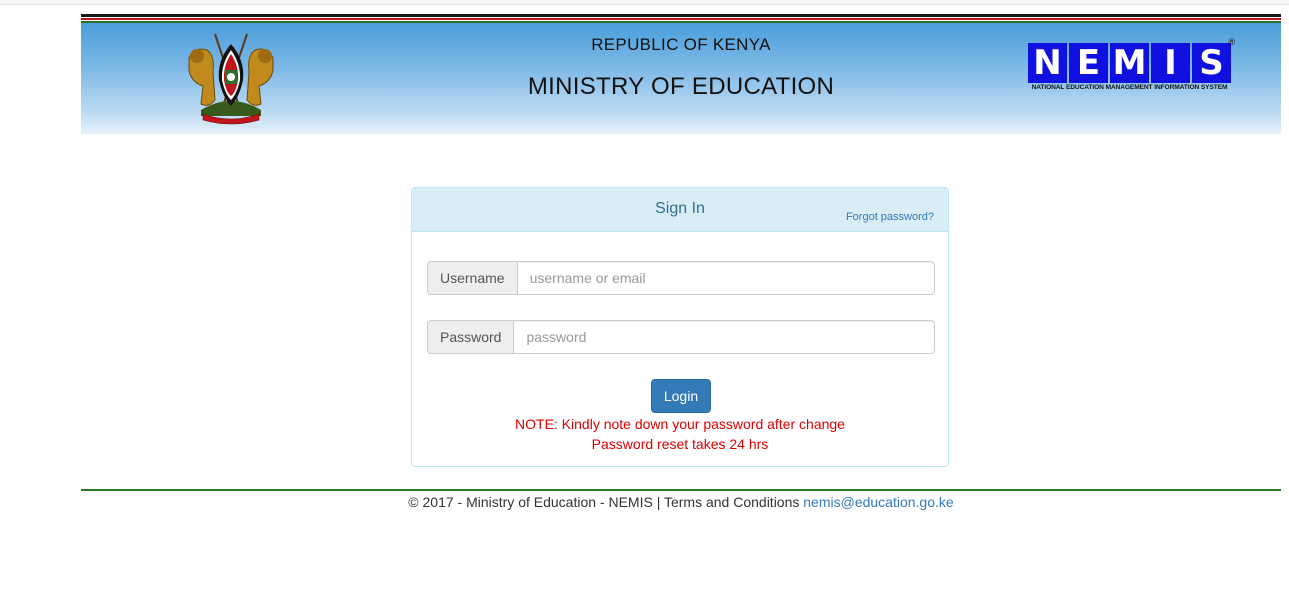  I want to click on nemis-logo-letter: N, so click(1047, 63).